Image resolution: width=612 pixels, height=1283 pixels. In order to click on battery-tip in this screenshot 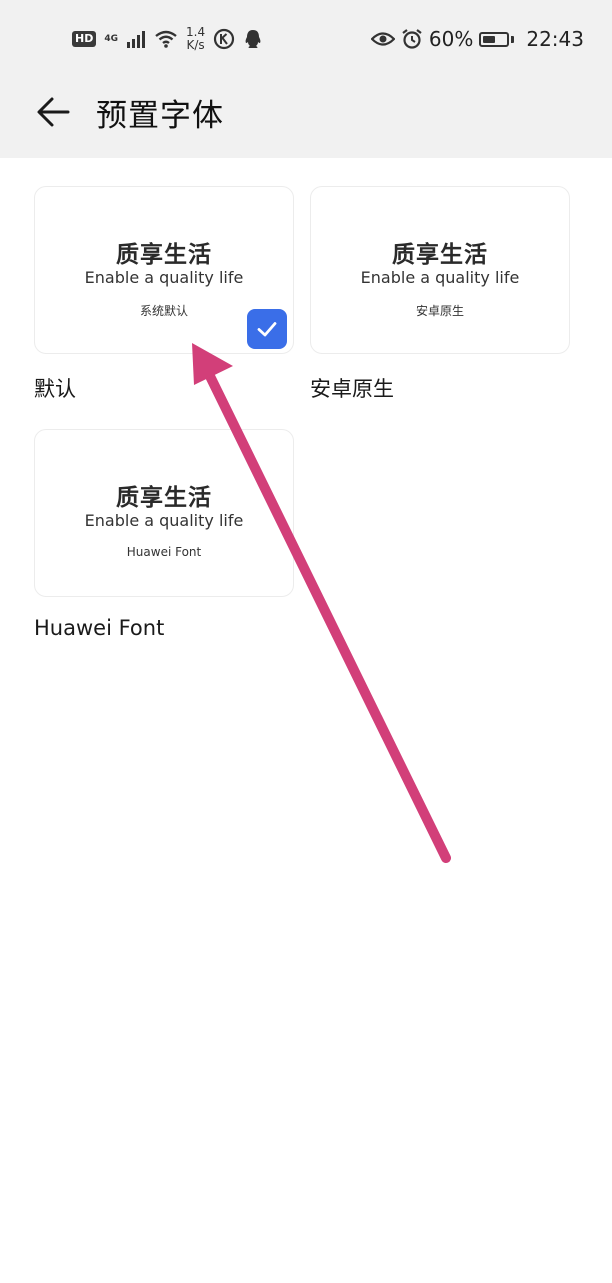, I will do `click(513, 39)`.